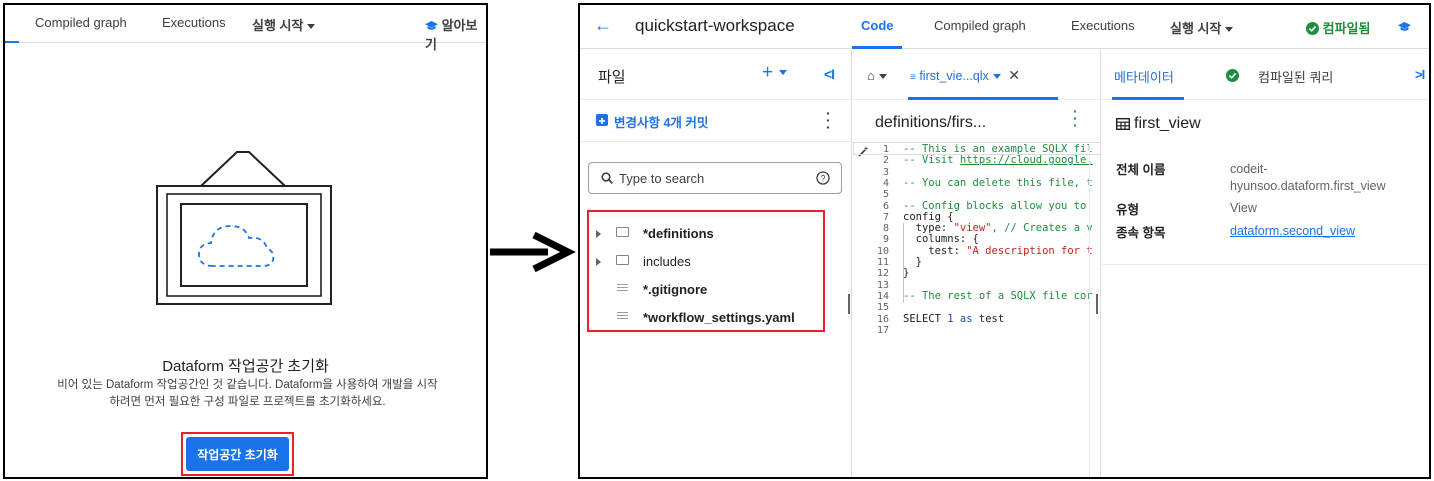 The height and width of the screenshot is (481, 1434). I want to click on code-text: -- Visit https://cloud.google., so click(998, 160).